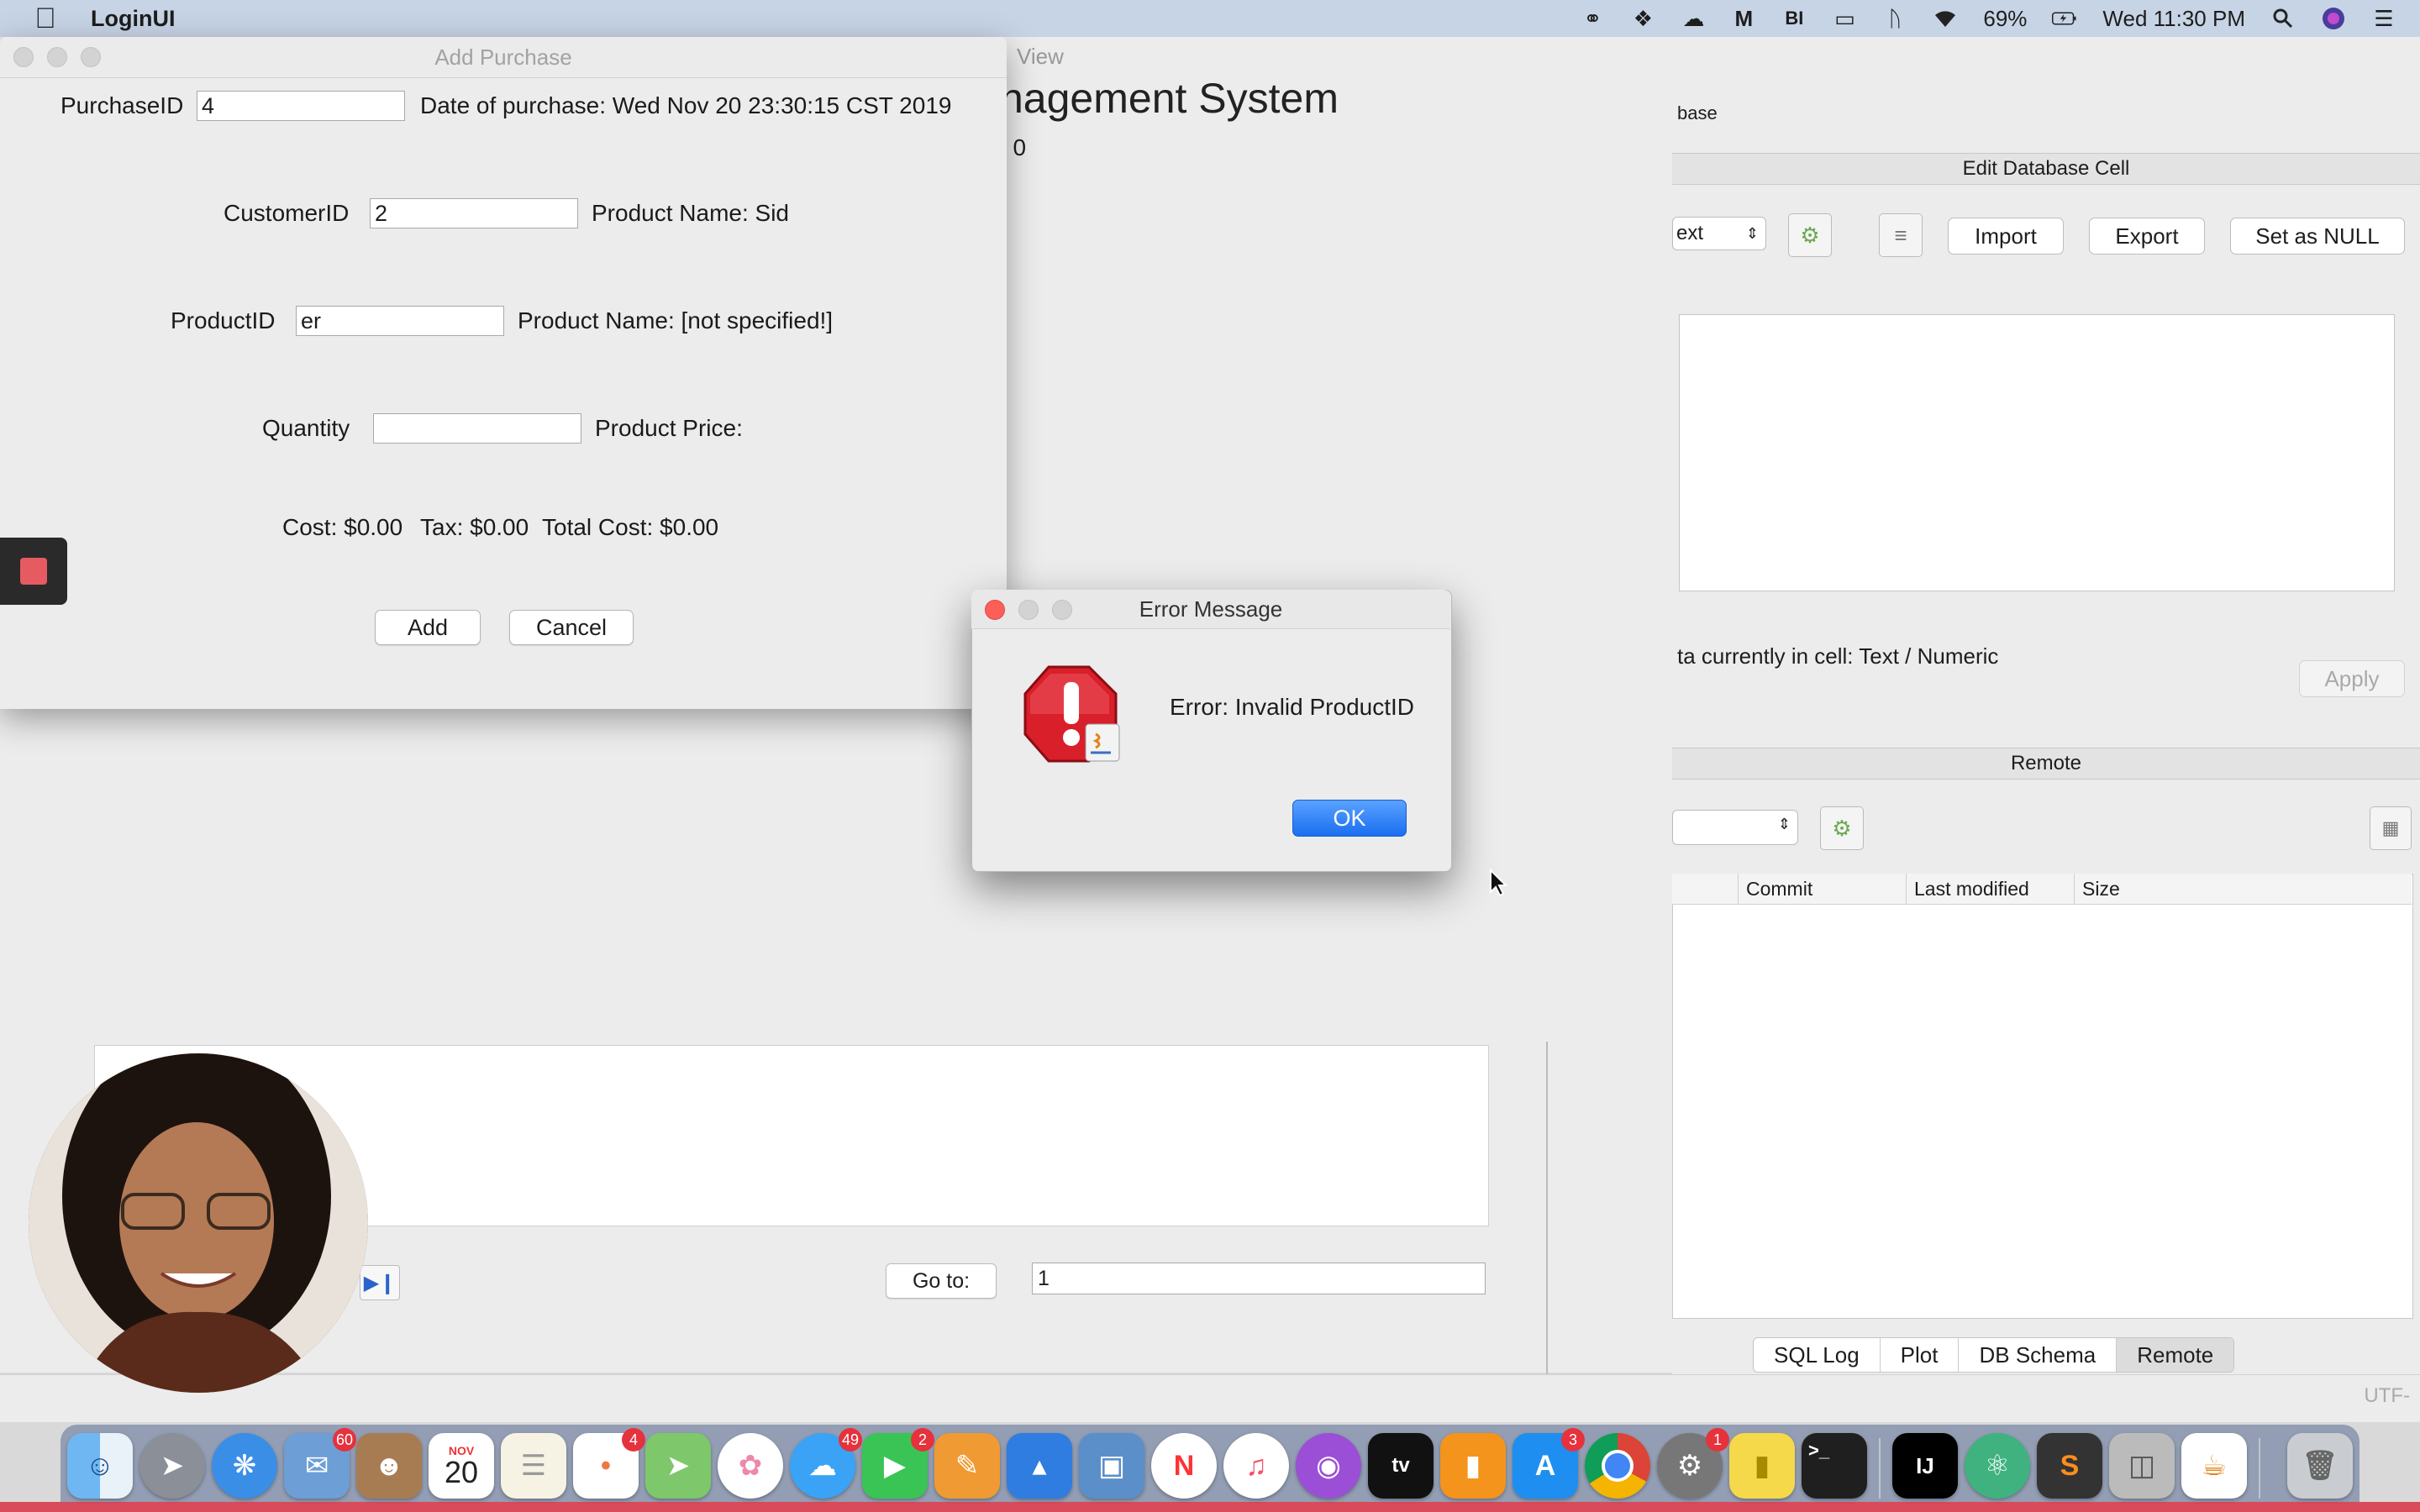  I want to click on import-button: Import, so click(2006, 236).